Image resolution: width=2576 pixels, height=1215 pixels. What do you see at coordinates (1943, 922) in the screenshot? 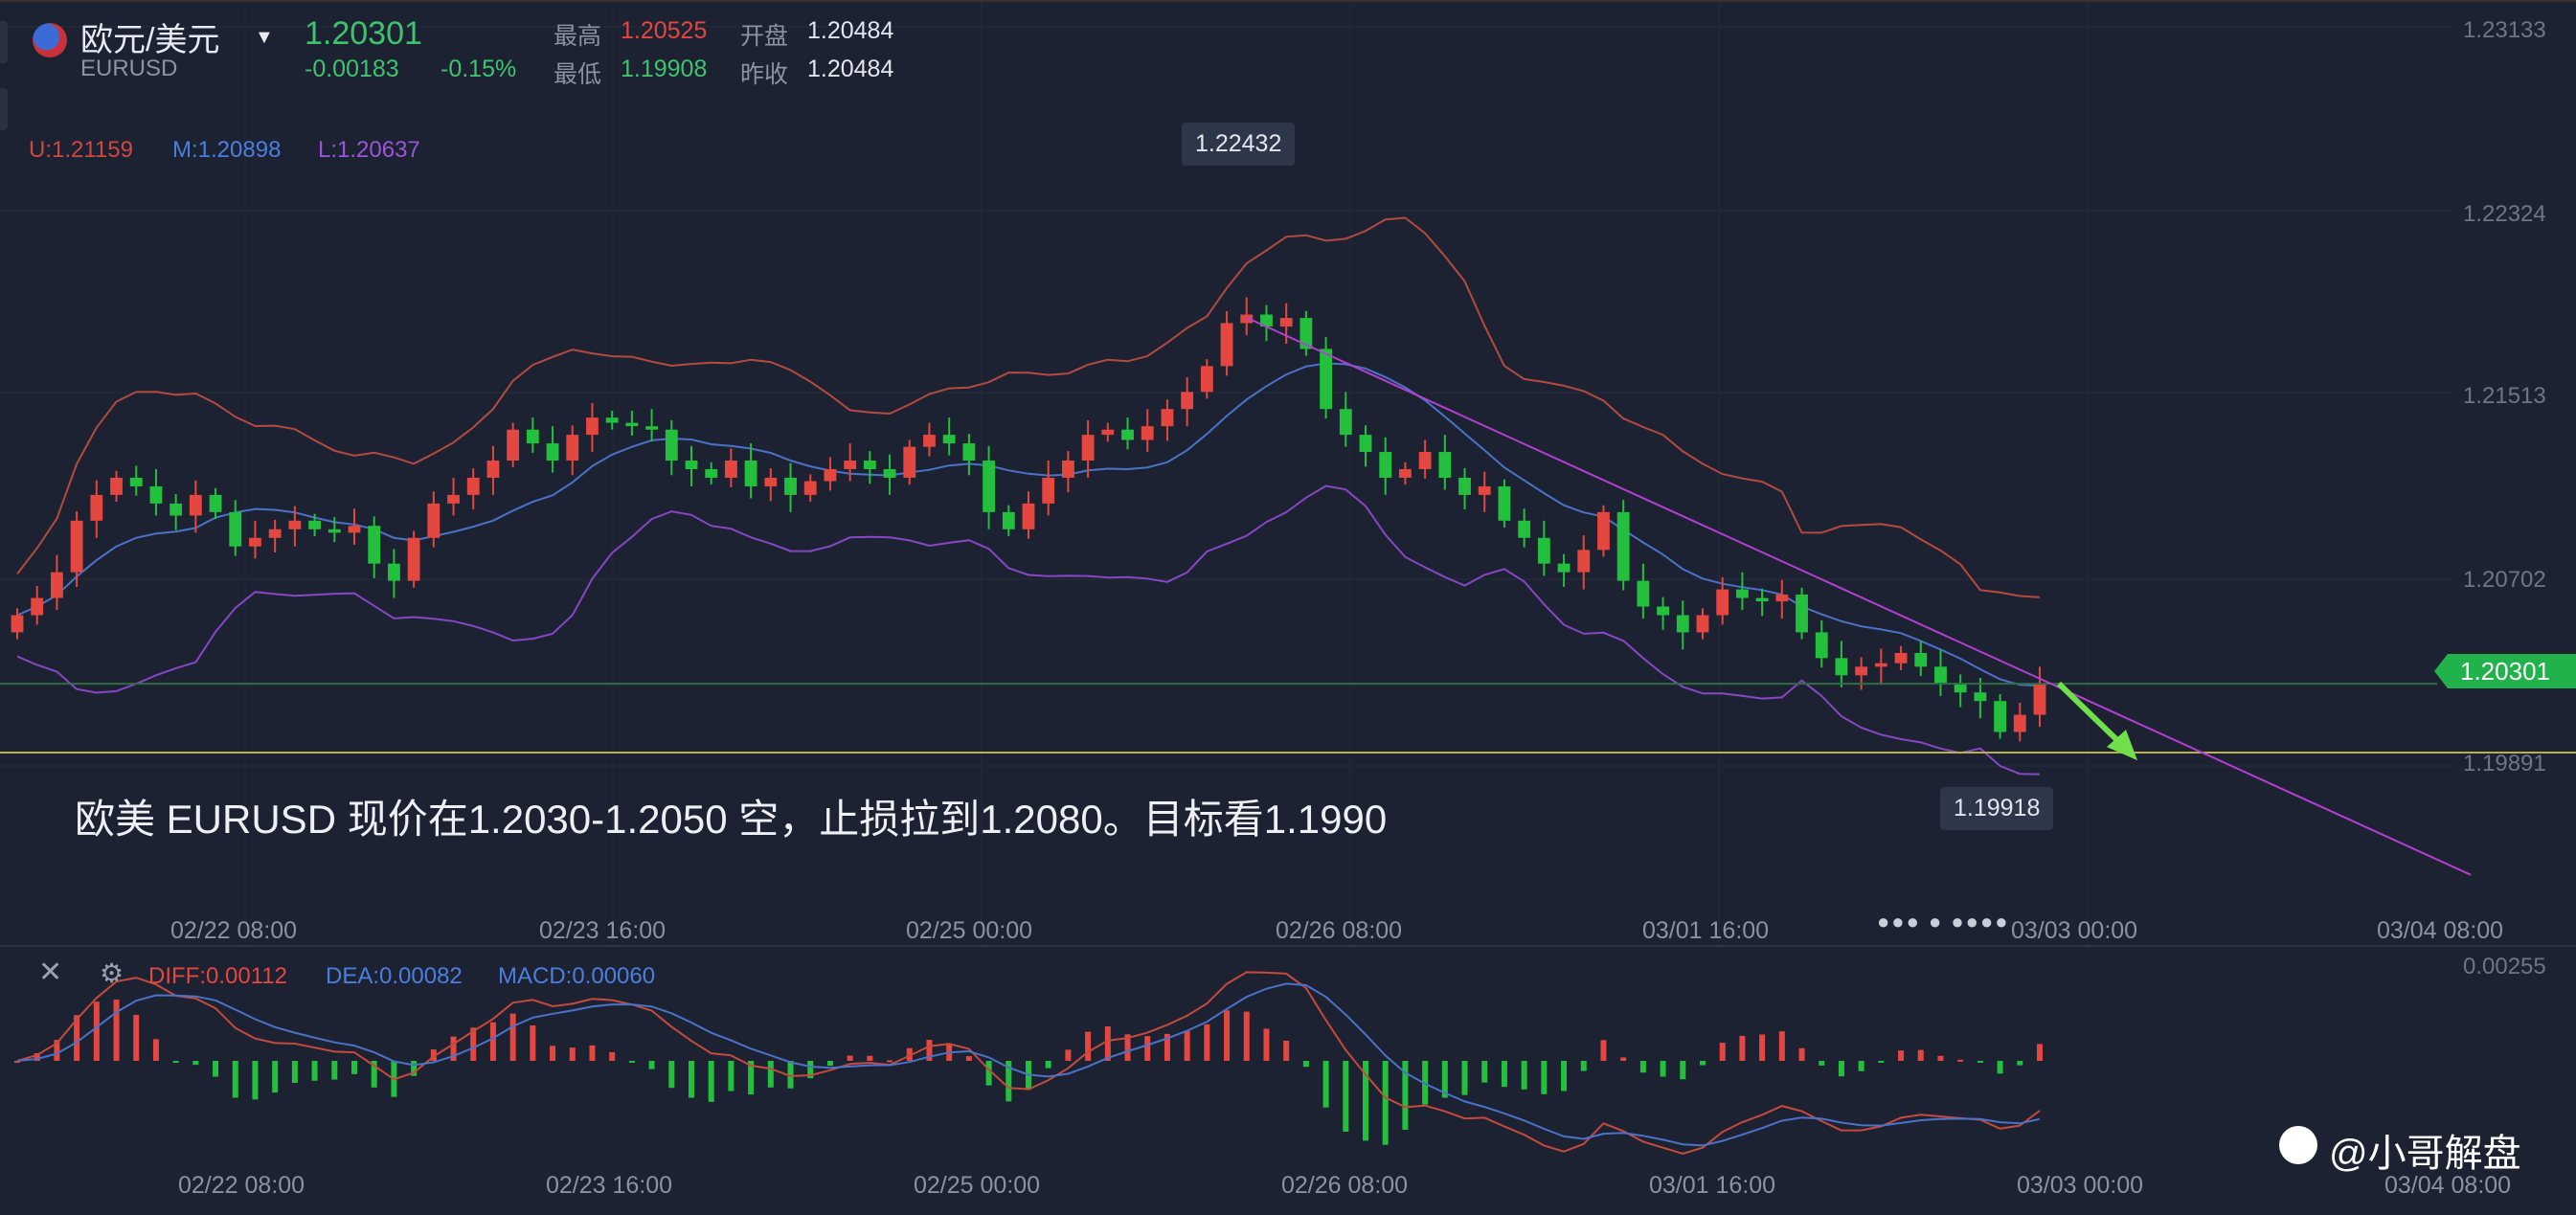
I see `scroll-dots-indicator: ●●● ● ●●●●` at bounding box center [1943, 922].